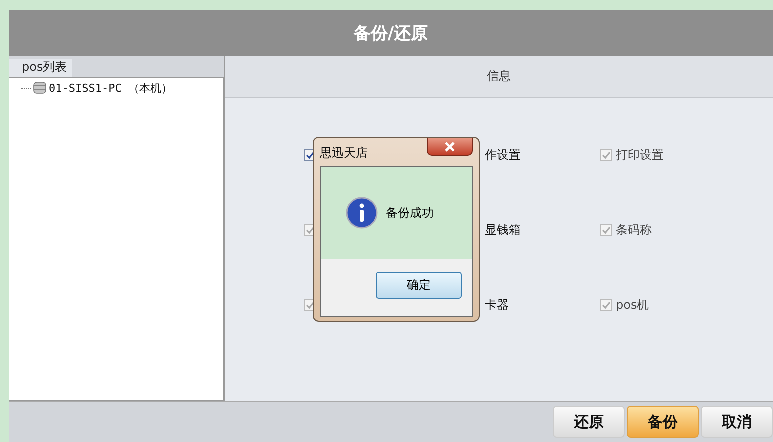 This screenshot has width=773, height=442. I want to click on option-label: 条码称, so click(634, 230).